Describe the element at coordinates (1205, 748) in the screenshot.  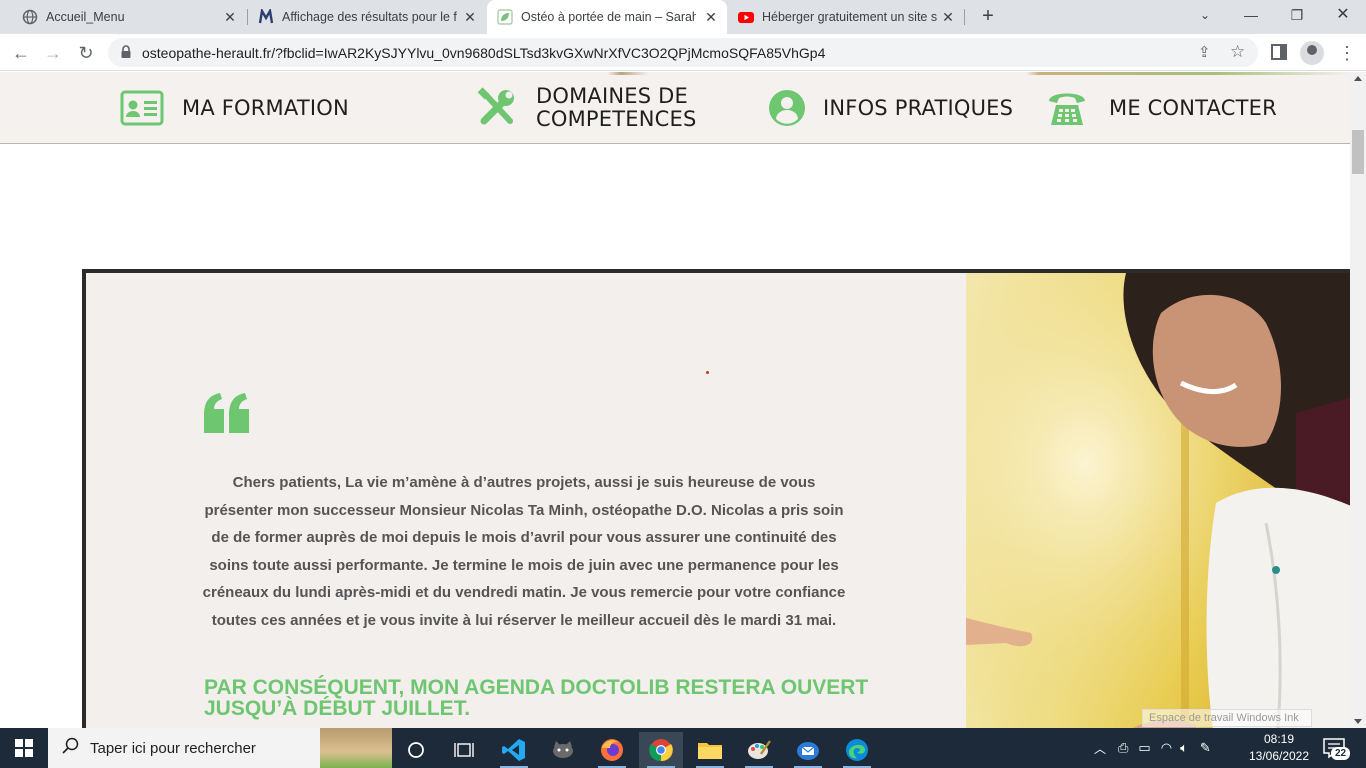
I see `pen-ink-icon: ✎` at that location.